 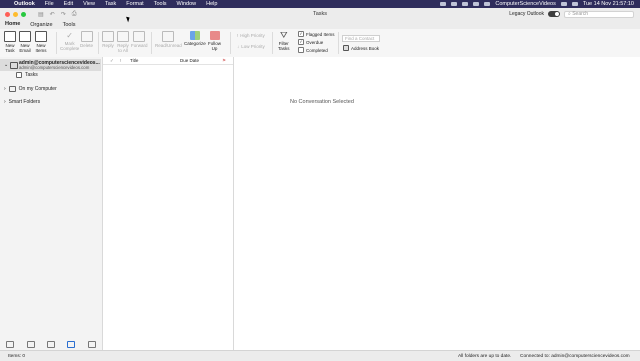 What do you see at coordinates (10, 344) in the screenshot?
I see `mail-icon` at bounding box center [10, 344].